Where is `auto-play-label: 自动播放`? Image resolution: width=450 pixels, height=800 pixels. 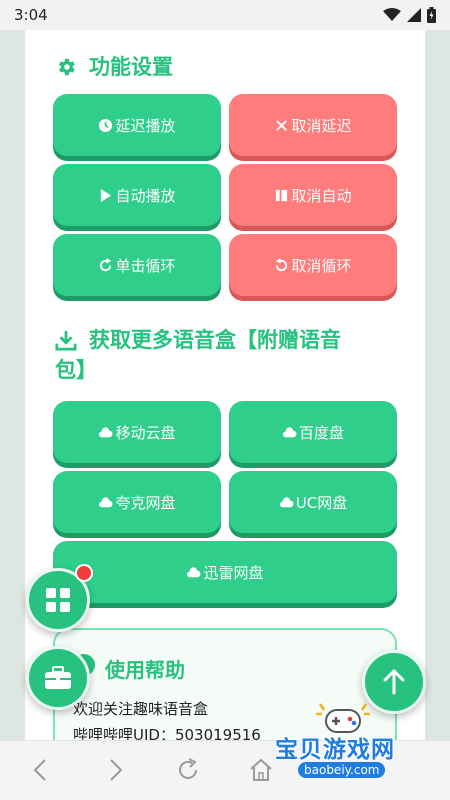
auto-play-label: 自动播放 is located at coordinates (145, 195).